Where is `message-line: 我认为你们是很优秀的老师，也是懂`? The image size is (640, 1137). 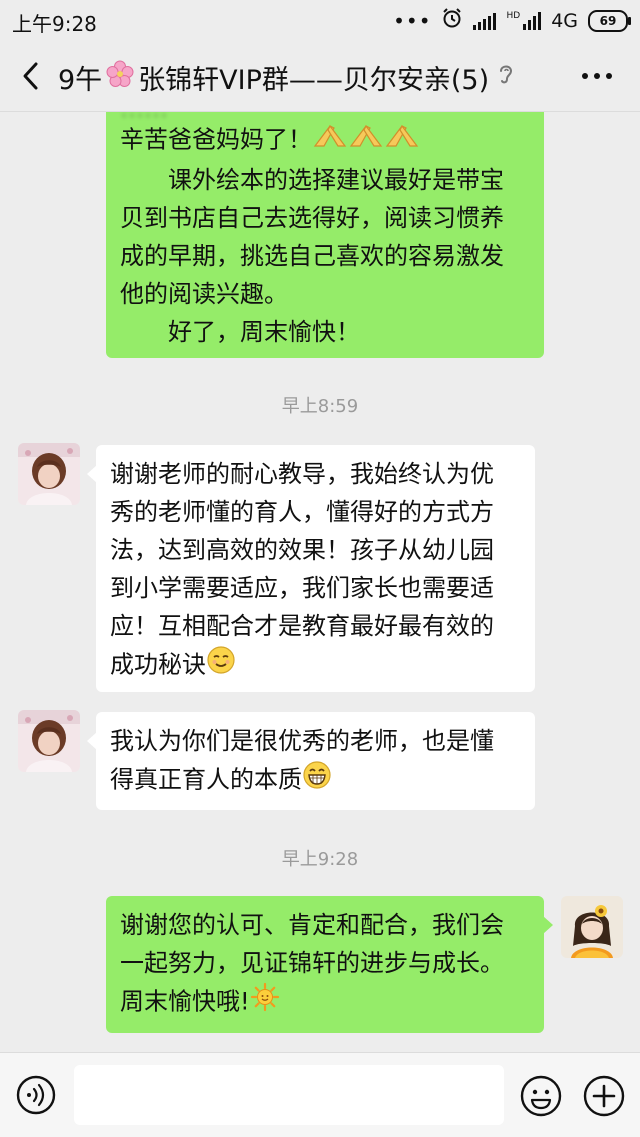
message-line: 我认为你们是很优秀的老师，也是懂 is located at coordinates (302, 741).